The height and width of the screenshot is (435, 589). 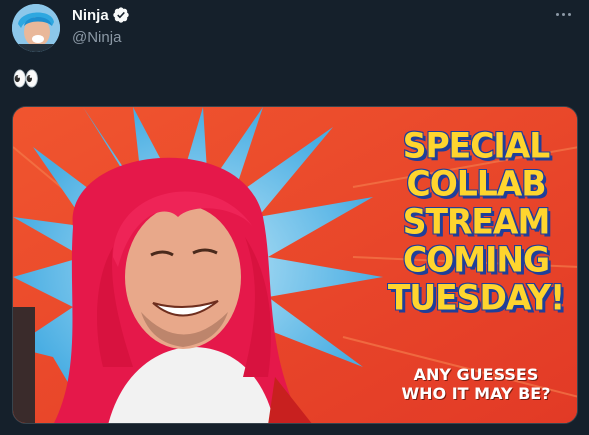 I want to click on more-horizontal-icon, so click(x=557, y=14).